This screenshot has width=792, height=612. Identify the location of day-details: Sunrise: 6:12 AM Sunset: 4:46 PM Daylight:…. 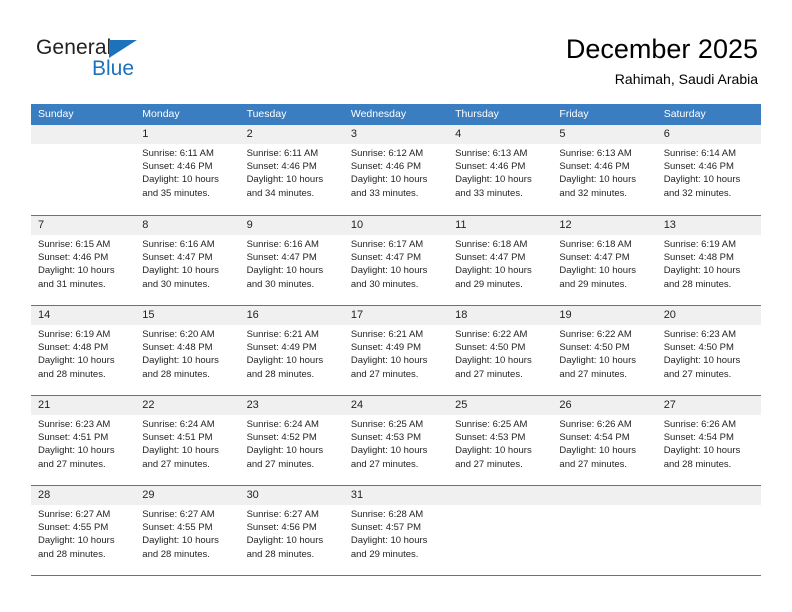
(396, 172).